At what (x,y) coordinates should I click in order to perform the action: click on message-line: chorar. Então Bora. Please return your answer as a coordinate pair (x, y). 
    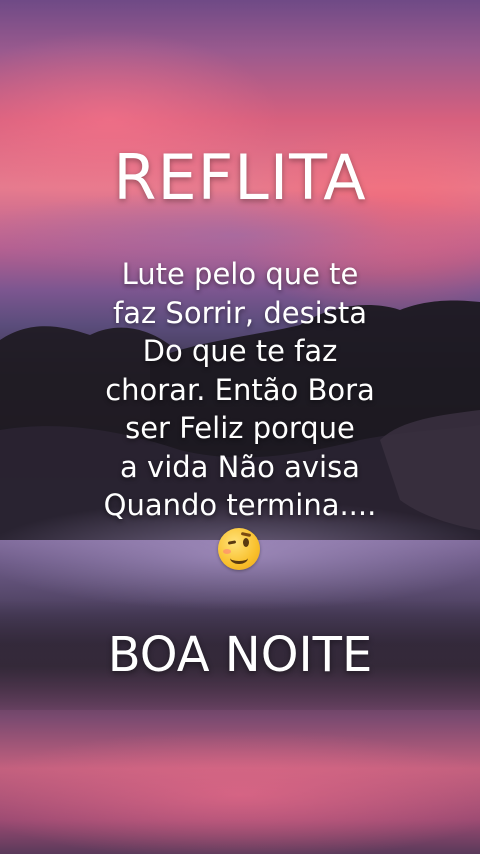
    Looking at the image, I should click on (240, 389).